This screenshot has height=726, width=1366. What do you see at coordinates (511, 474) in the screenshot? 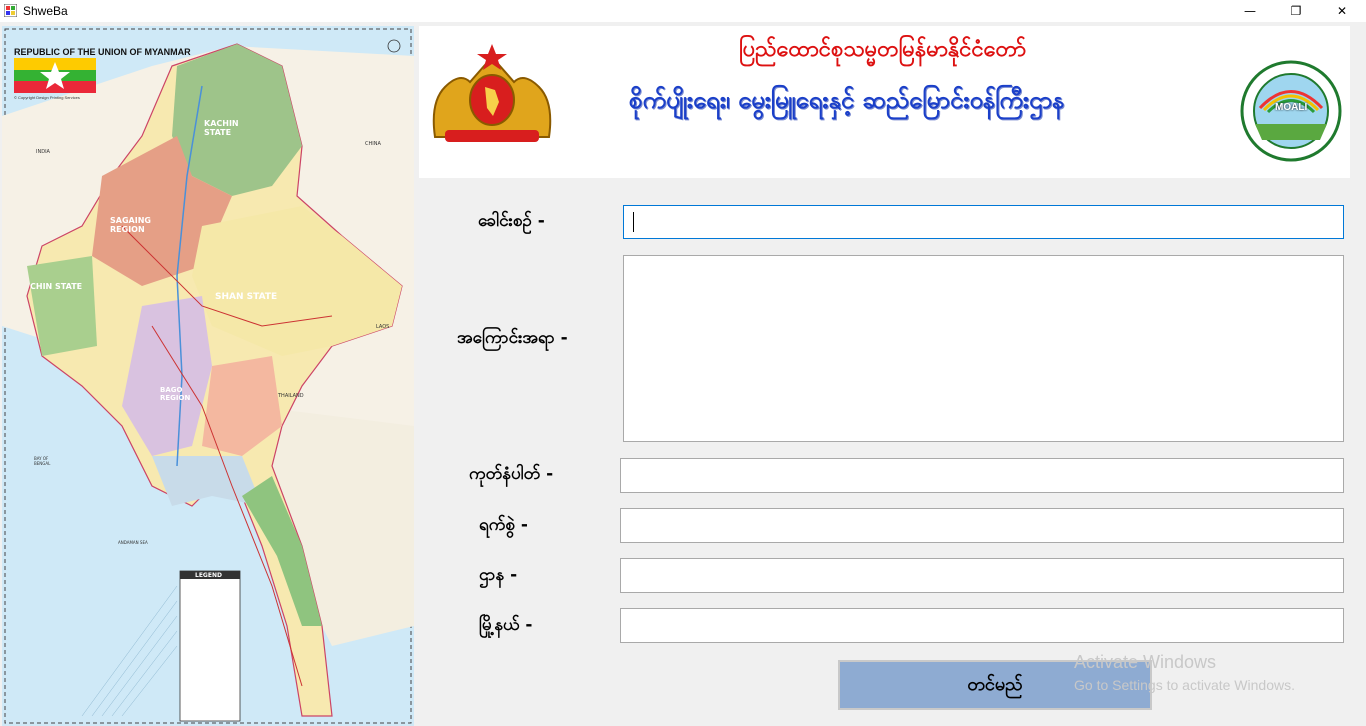
I see `code-label: ကုတ်နံပါတ် -` at bounding box center [511, 474].